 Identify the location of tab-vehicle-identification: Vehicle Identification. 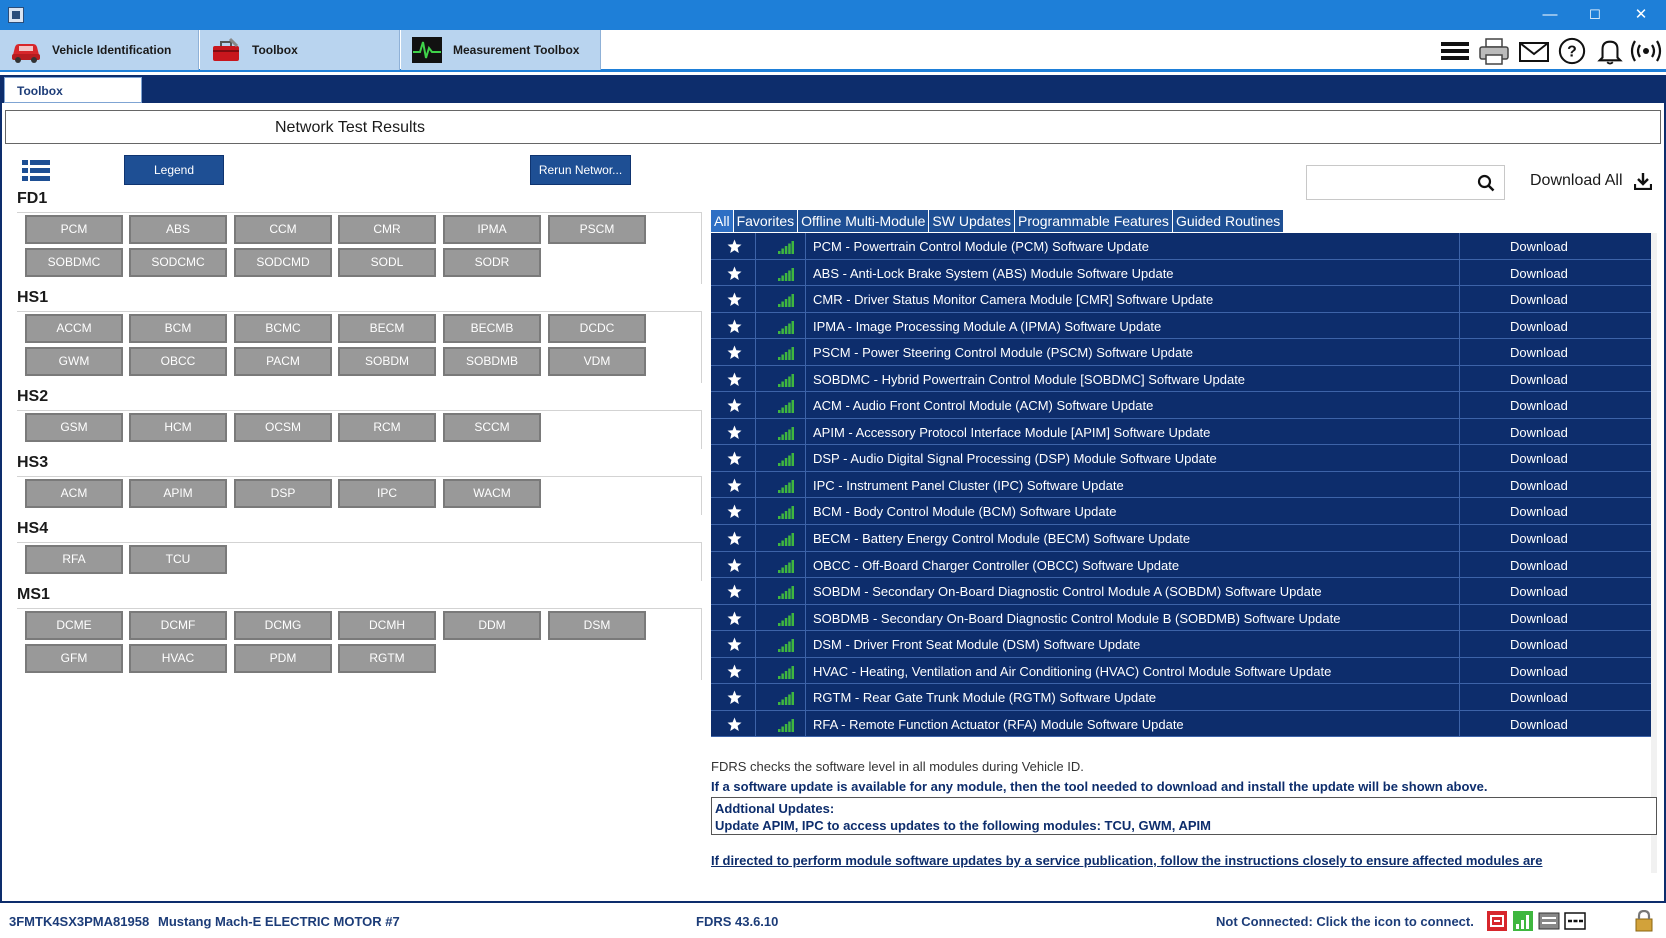
(99, 50).